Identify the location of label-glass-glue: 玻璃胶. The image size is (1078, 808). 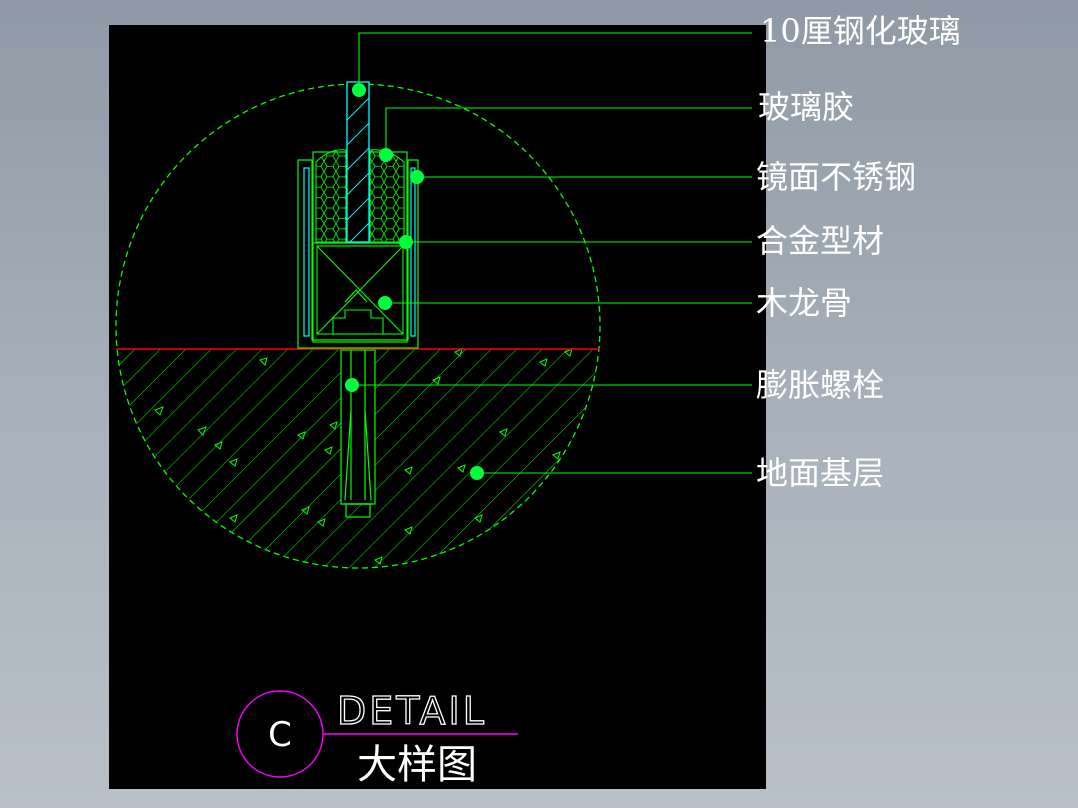
(806, 107).